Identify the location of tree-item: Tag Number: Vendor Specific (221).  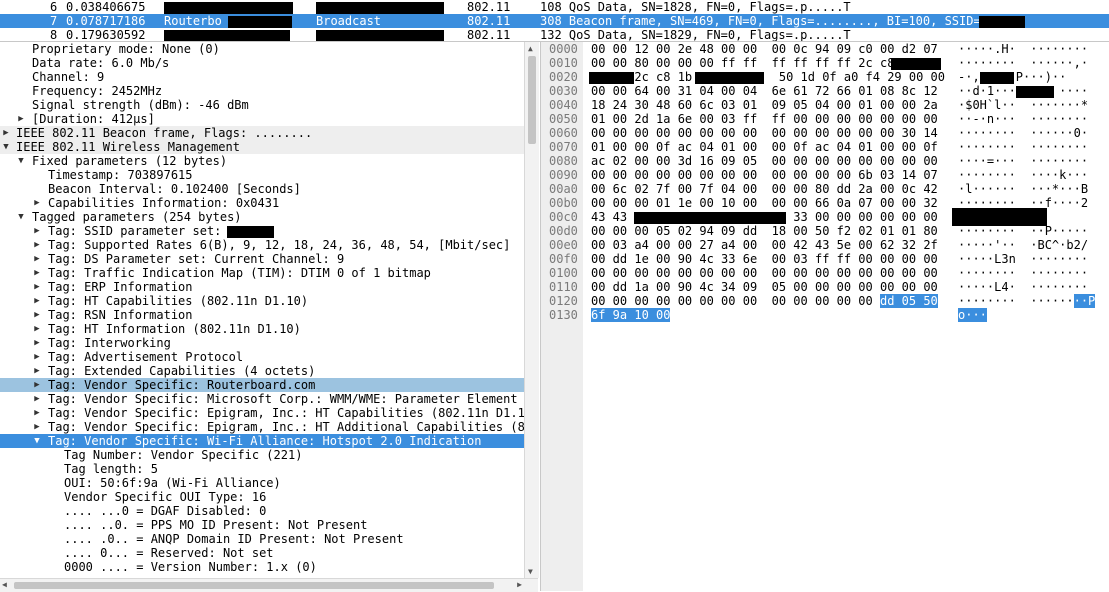
(262, 455).